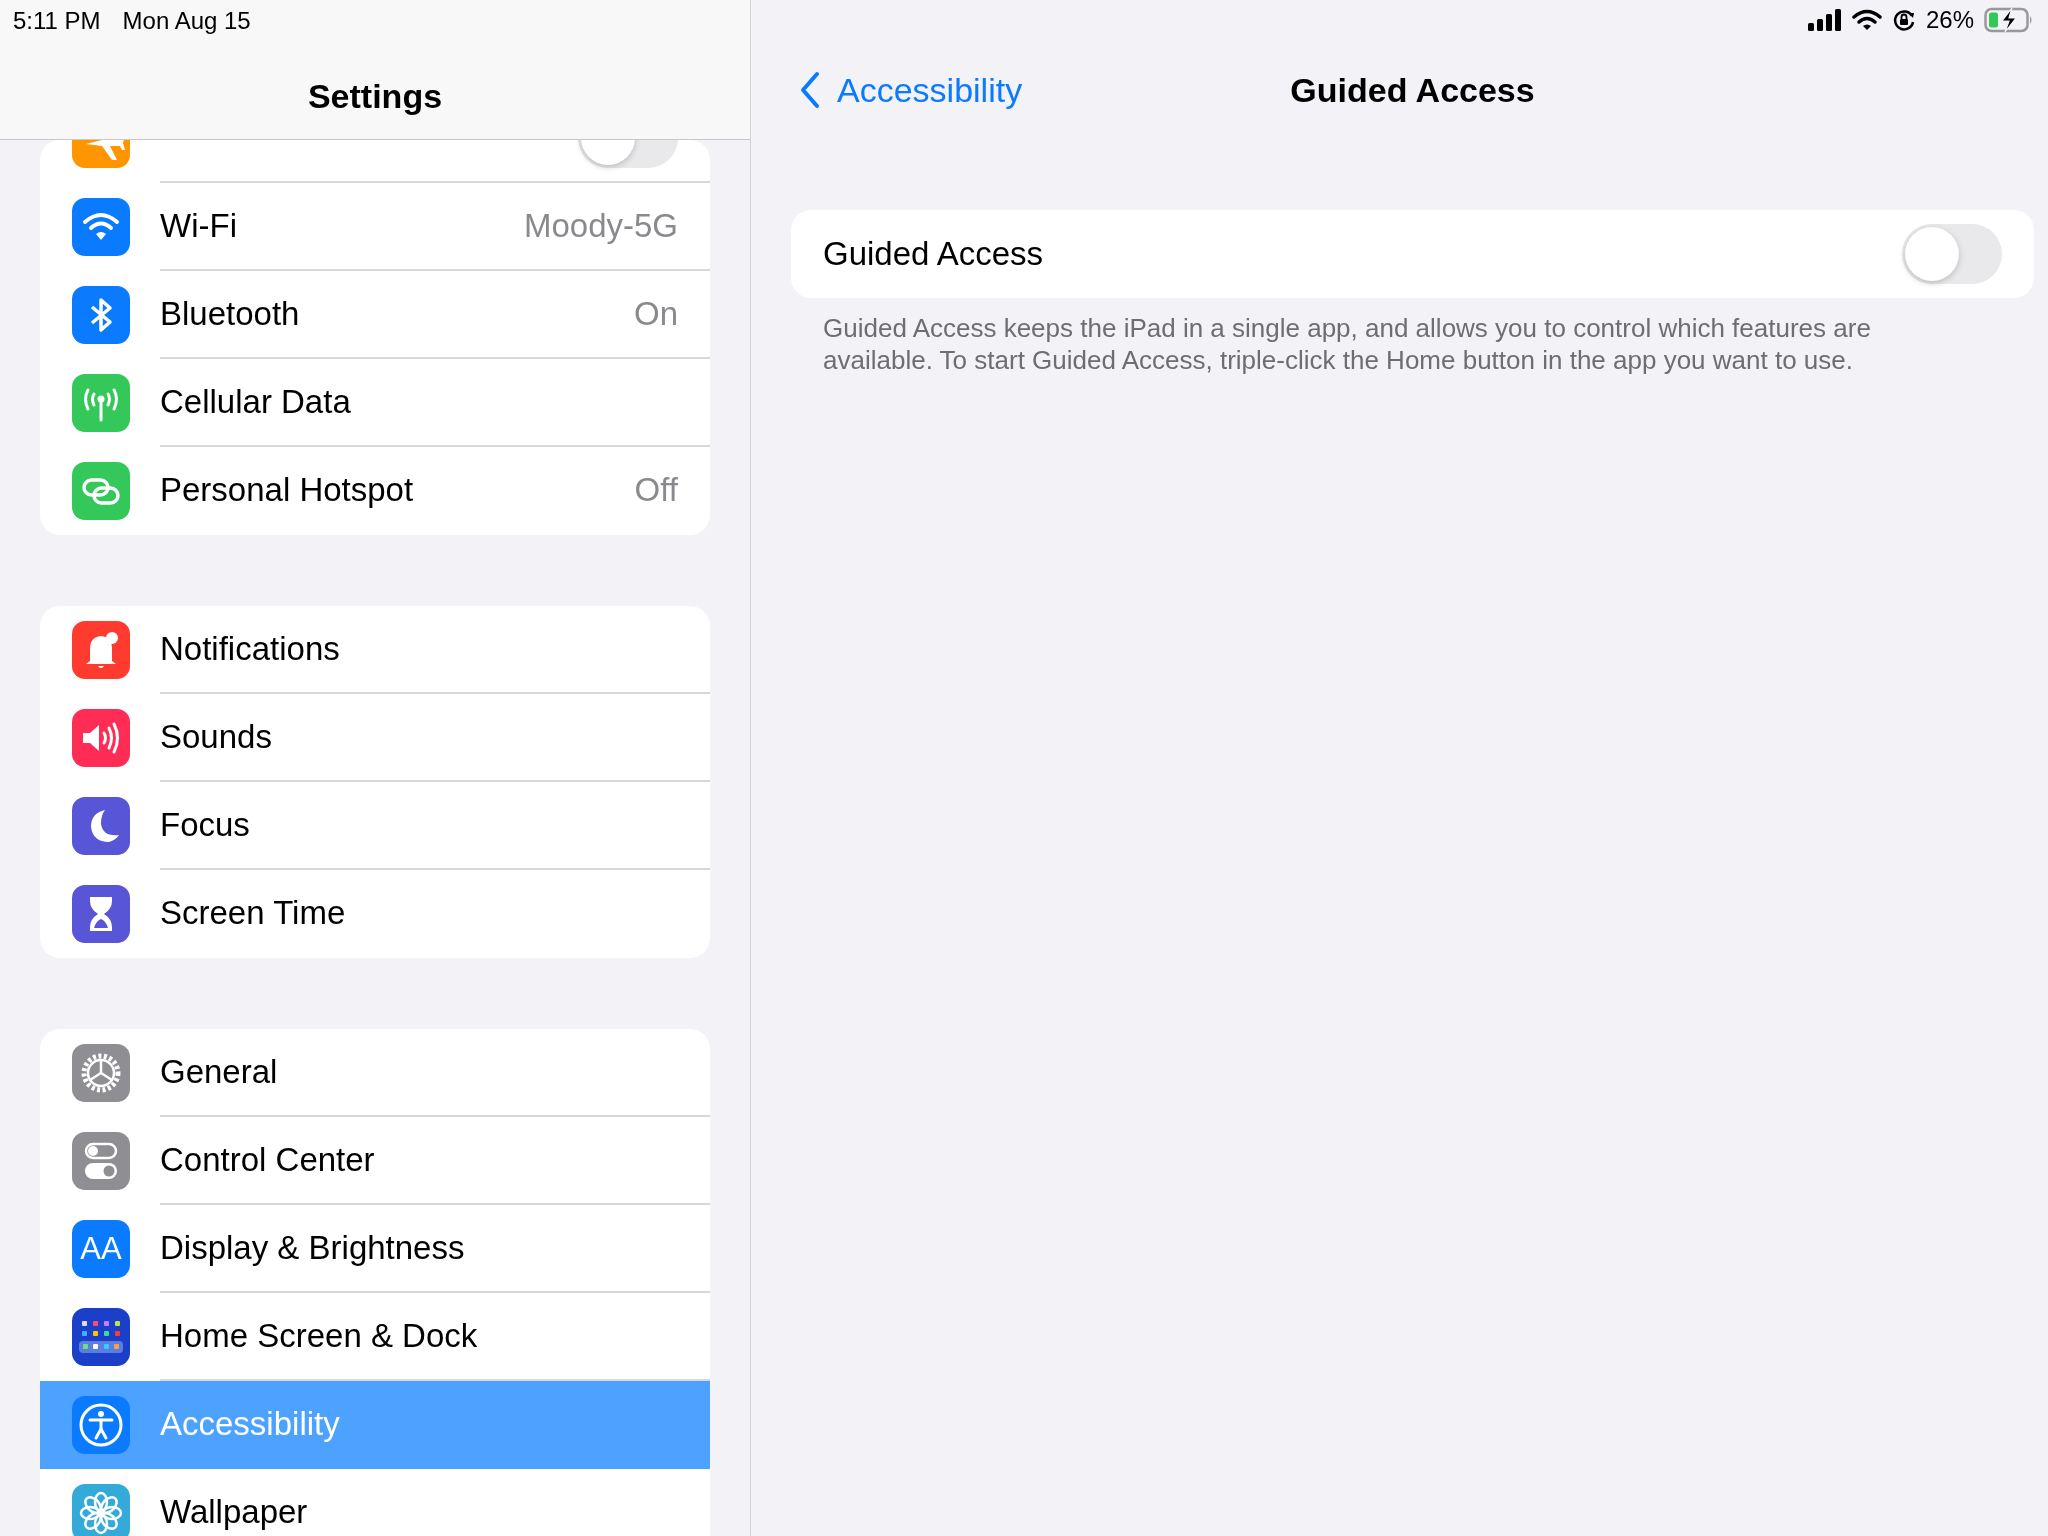 This screenshot has width=2048, height=1536. Describe the element at coordinates (1412, 90) in the screenshot. I see `page-title: Guided Access` at that location.